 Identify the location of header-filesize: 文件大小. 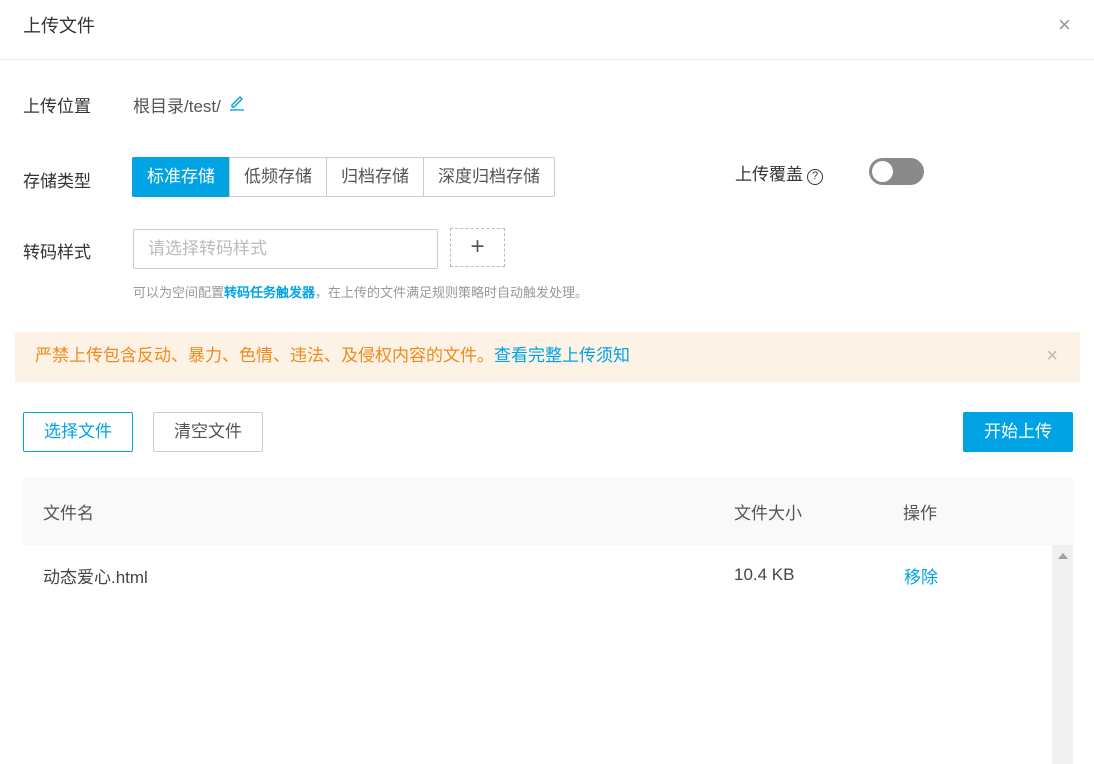
(768, 513).